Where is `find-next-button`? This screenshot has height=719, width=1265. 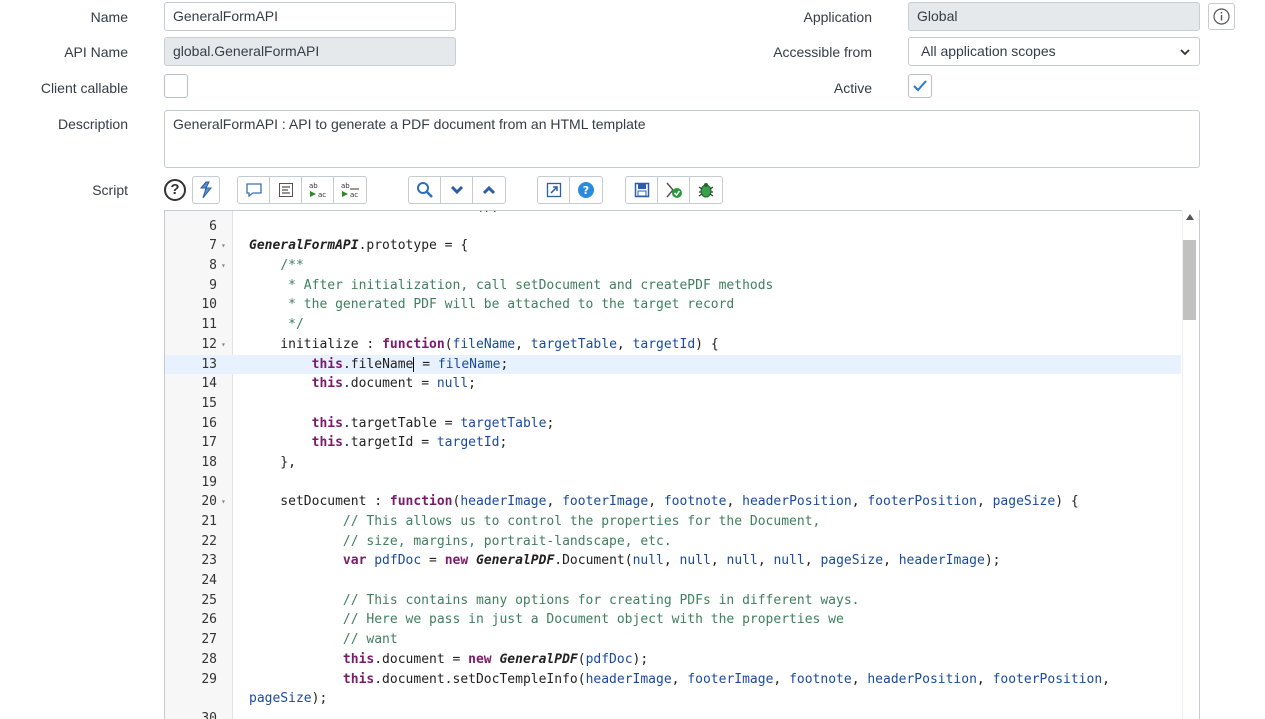
find-next-button is located at coordinates (457, 190).